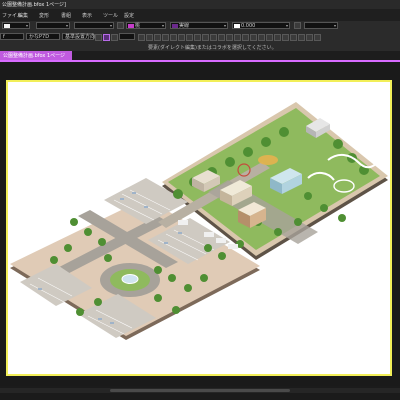 The width and height of the screenshot is (400, 400). Describe the element at coordinates (321, 25) in the screenshot. I see `opacity-select: ▾` at that location.